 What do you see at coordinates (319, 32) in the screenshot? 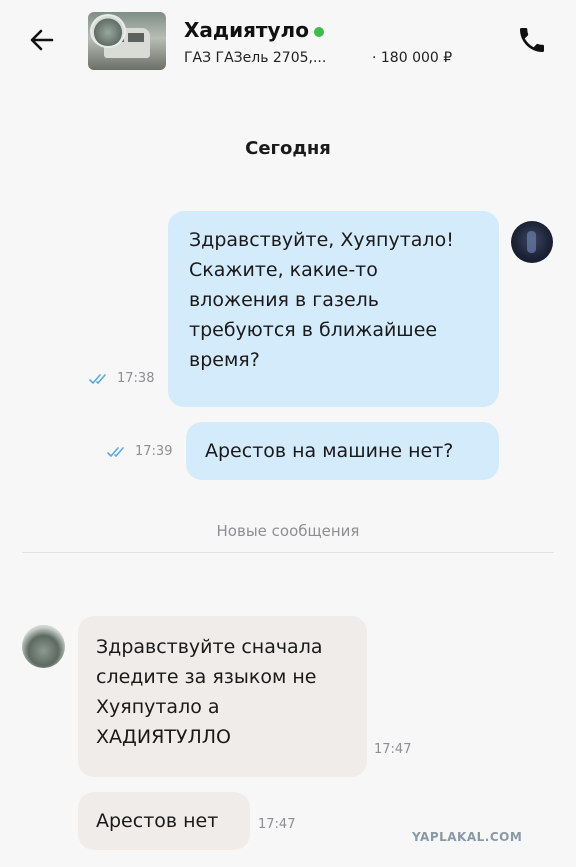
I see `online-status-dot` at bounding box center [319, 32].